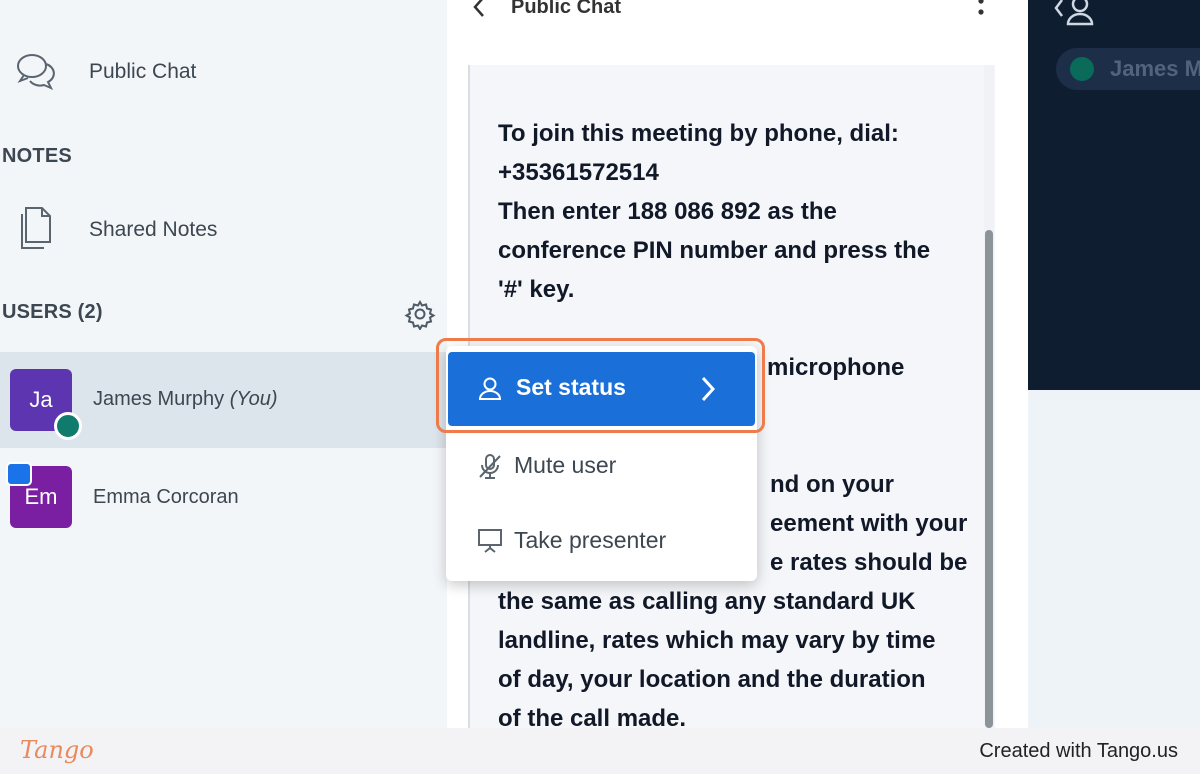 The width and height of the screenshot is (1200, 774). I want to click on presentation-area: James M, so click(1114, 195).